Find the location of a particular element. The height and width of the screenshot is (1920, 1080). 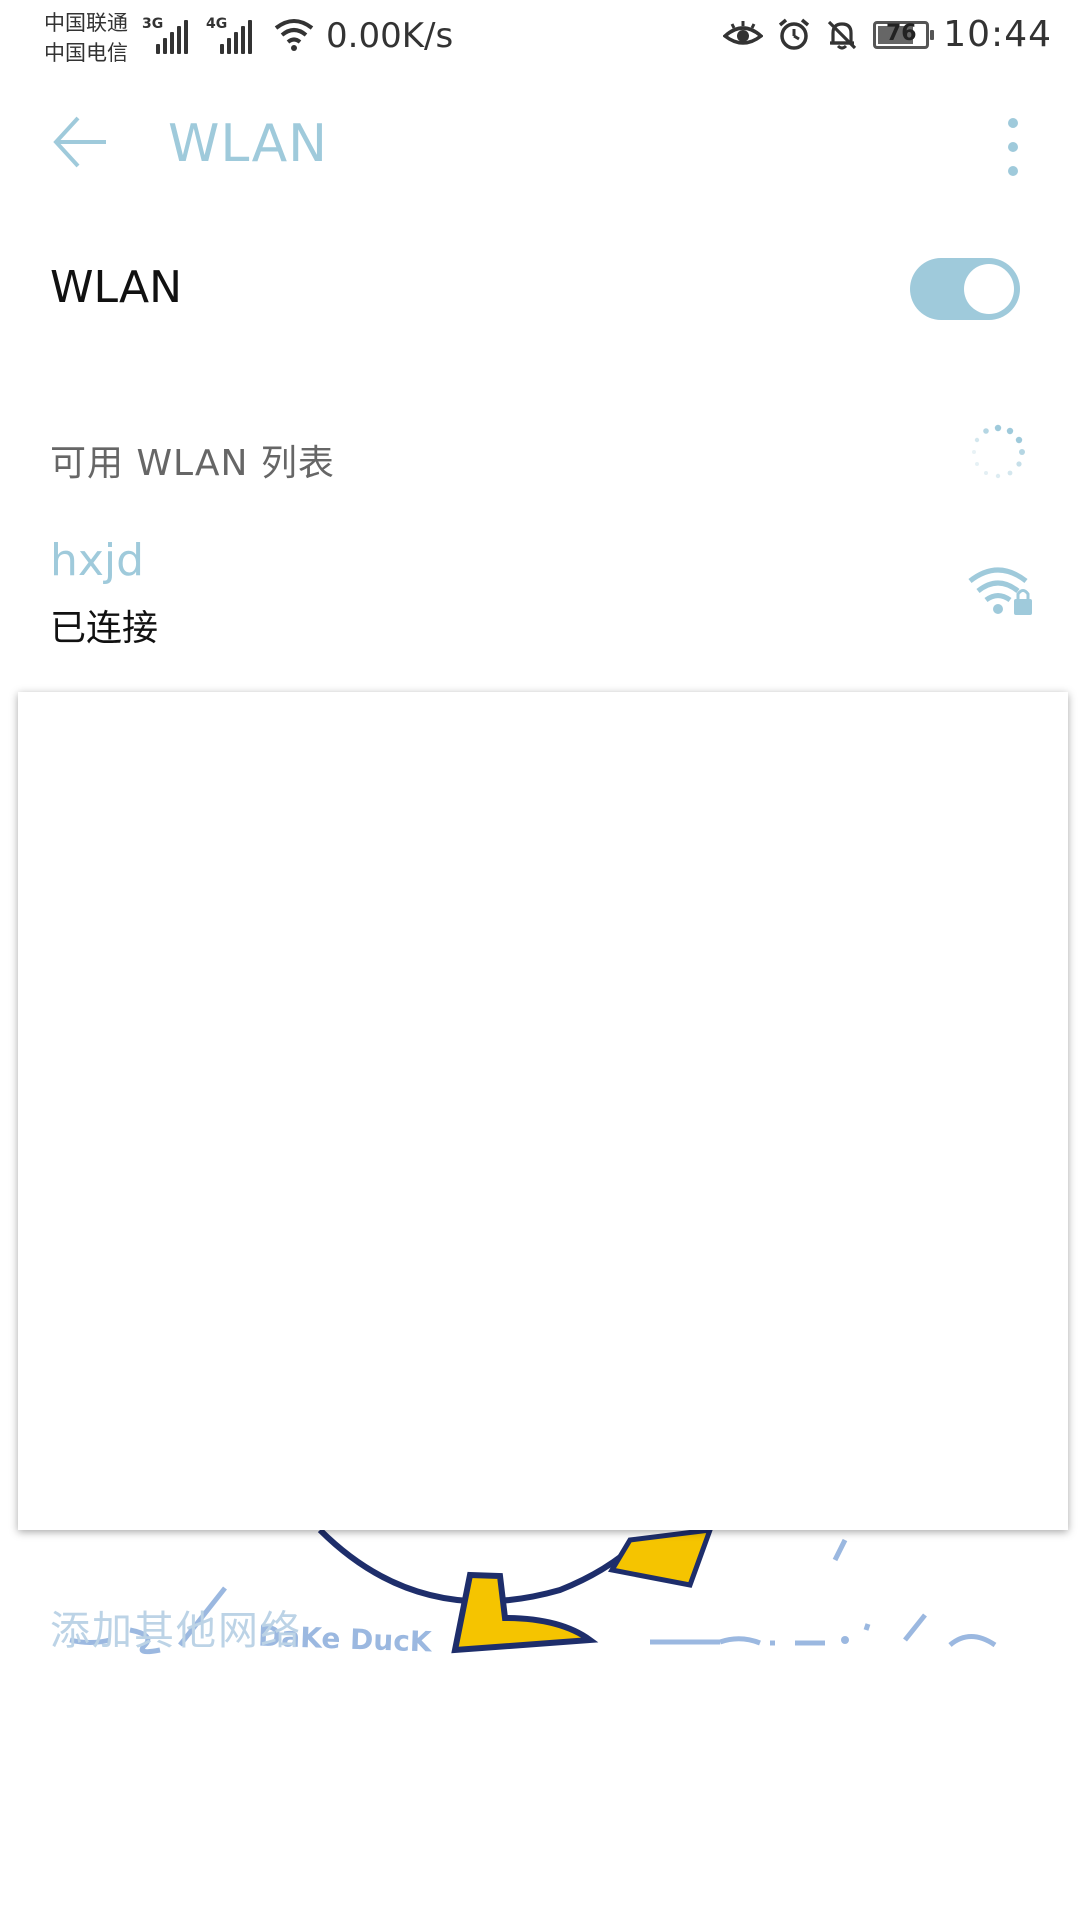

battery-level: 76 is located at coordinates (901, 33).